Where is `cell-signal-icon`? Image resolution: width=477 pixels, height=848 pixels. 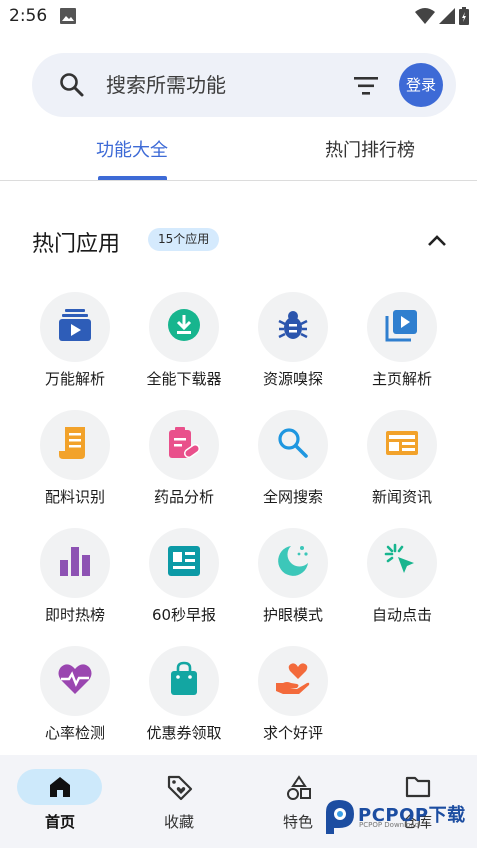 cell-signal-icon is located at coordinates (447, 18).